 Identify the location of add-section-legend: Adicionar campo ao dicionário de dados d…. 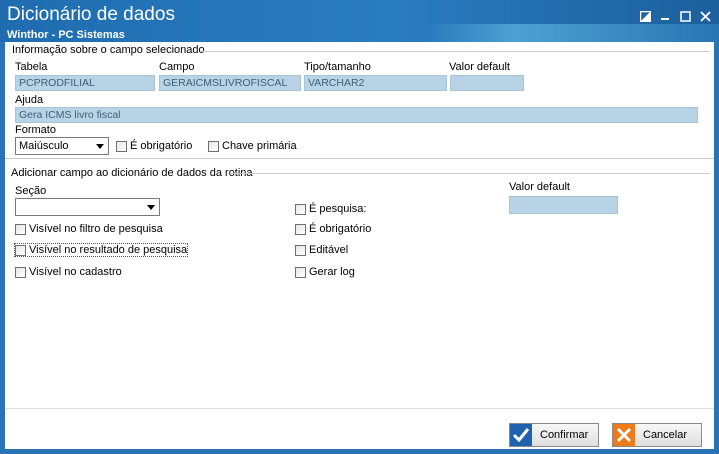
(132, 173).